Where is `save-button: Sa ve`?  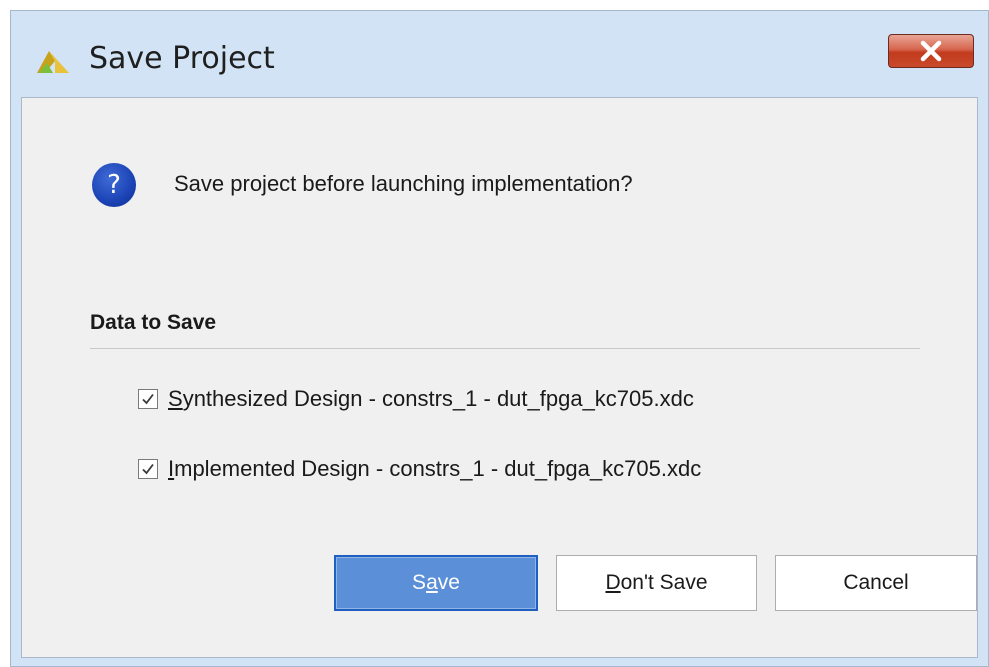
save-button: Sa ve is located at coordinates (436, 583).